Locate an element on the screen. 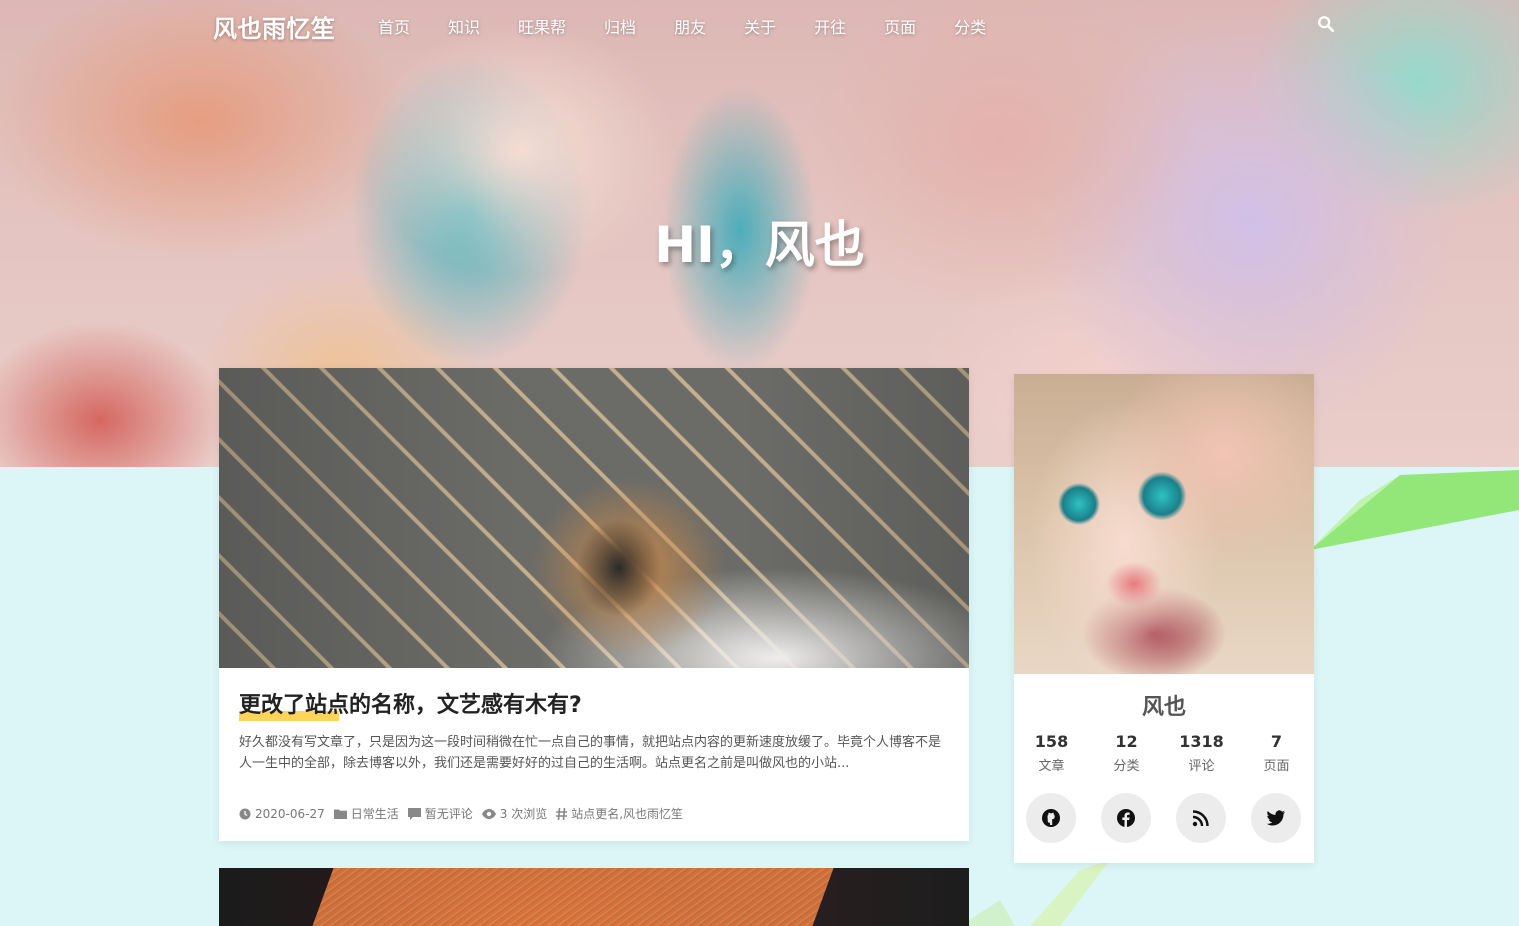  post-title: 更改了站点的名称，文艺感有木有? is located at coordinates (410, 704).